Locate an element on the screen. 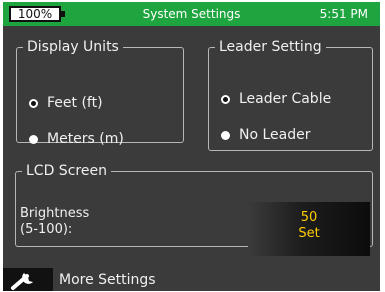  radio-feet: Feet (ft) is located at coordinates (66, 103).